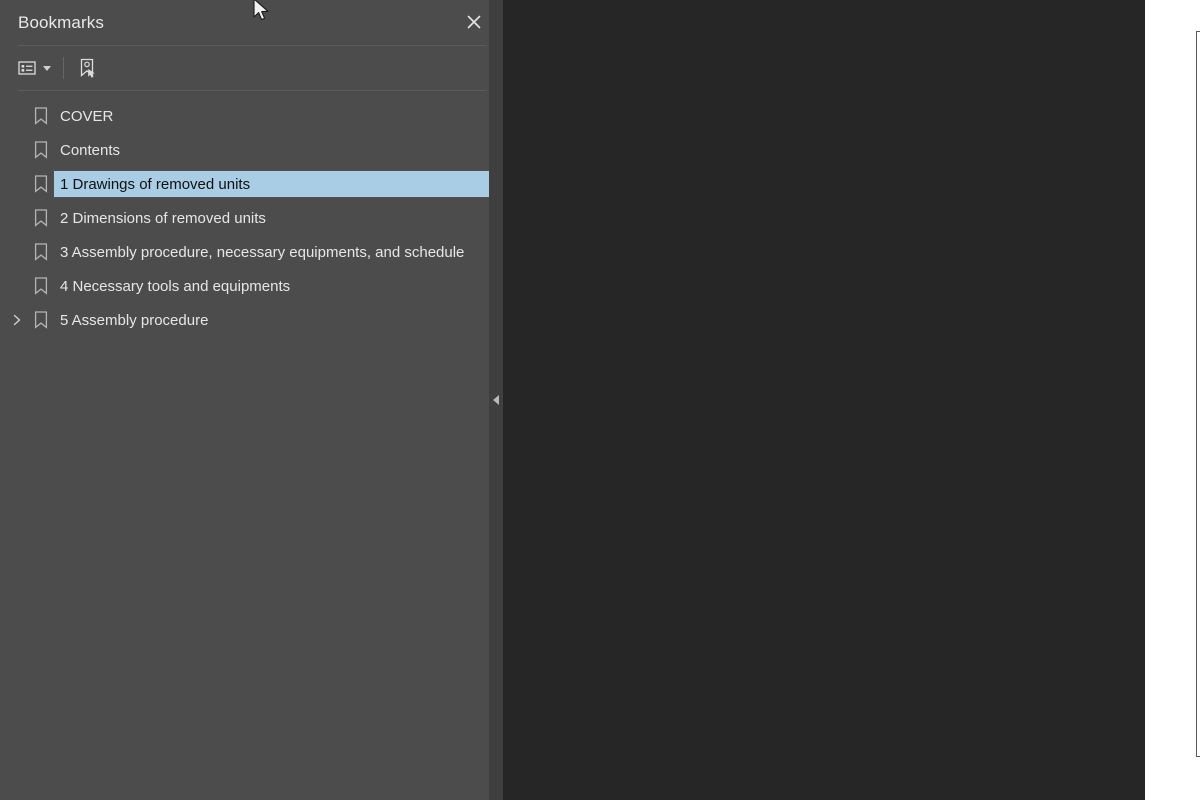  I want to click on bookmark-label: COVER, so click(87, 116).